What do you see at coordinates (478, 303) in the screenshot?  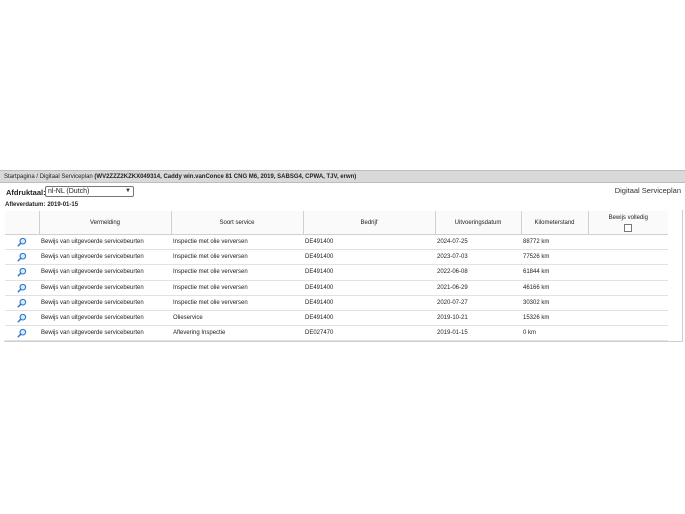 I see `cell-uitvoeringsdatum: 2020-07-27` at bounding box center [478, 303].